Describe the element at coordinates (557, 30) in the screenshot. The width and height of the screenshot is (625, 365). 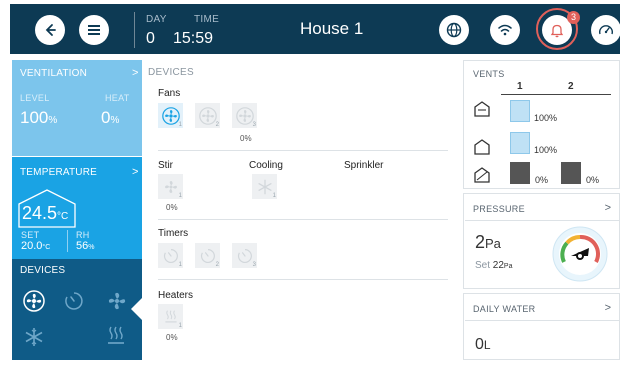
I see `bell-icon` at that location.